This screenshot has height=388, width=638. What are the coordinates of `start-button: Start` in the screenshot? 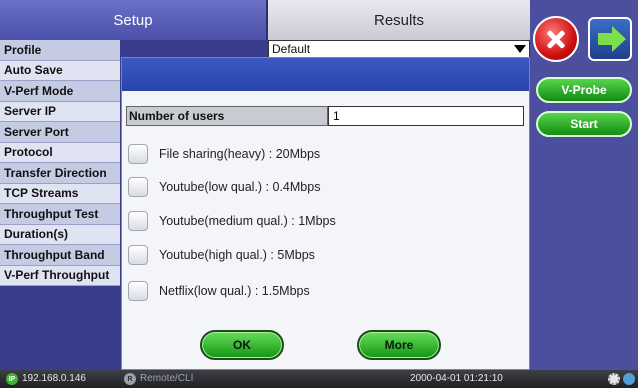 It's located at (584, 124).